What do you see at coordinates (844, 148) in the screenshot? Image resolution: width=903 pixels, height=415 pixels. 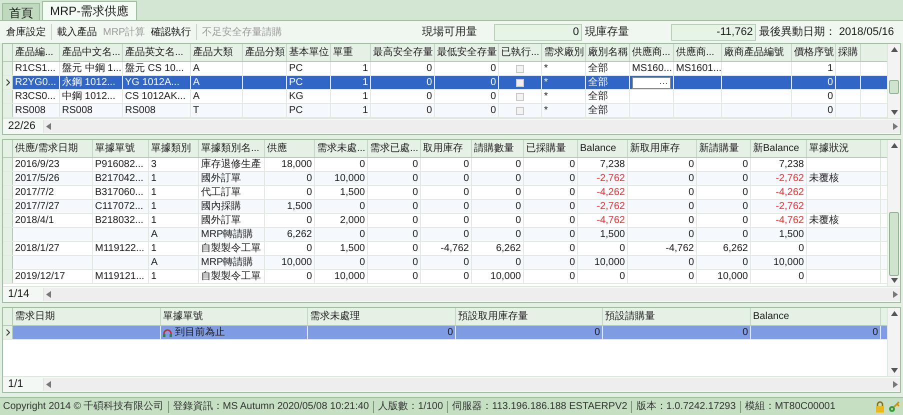 I see `column-header: 單據狀況` at bounding box center [844, 148].